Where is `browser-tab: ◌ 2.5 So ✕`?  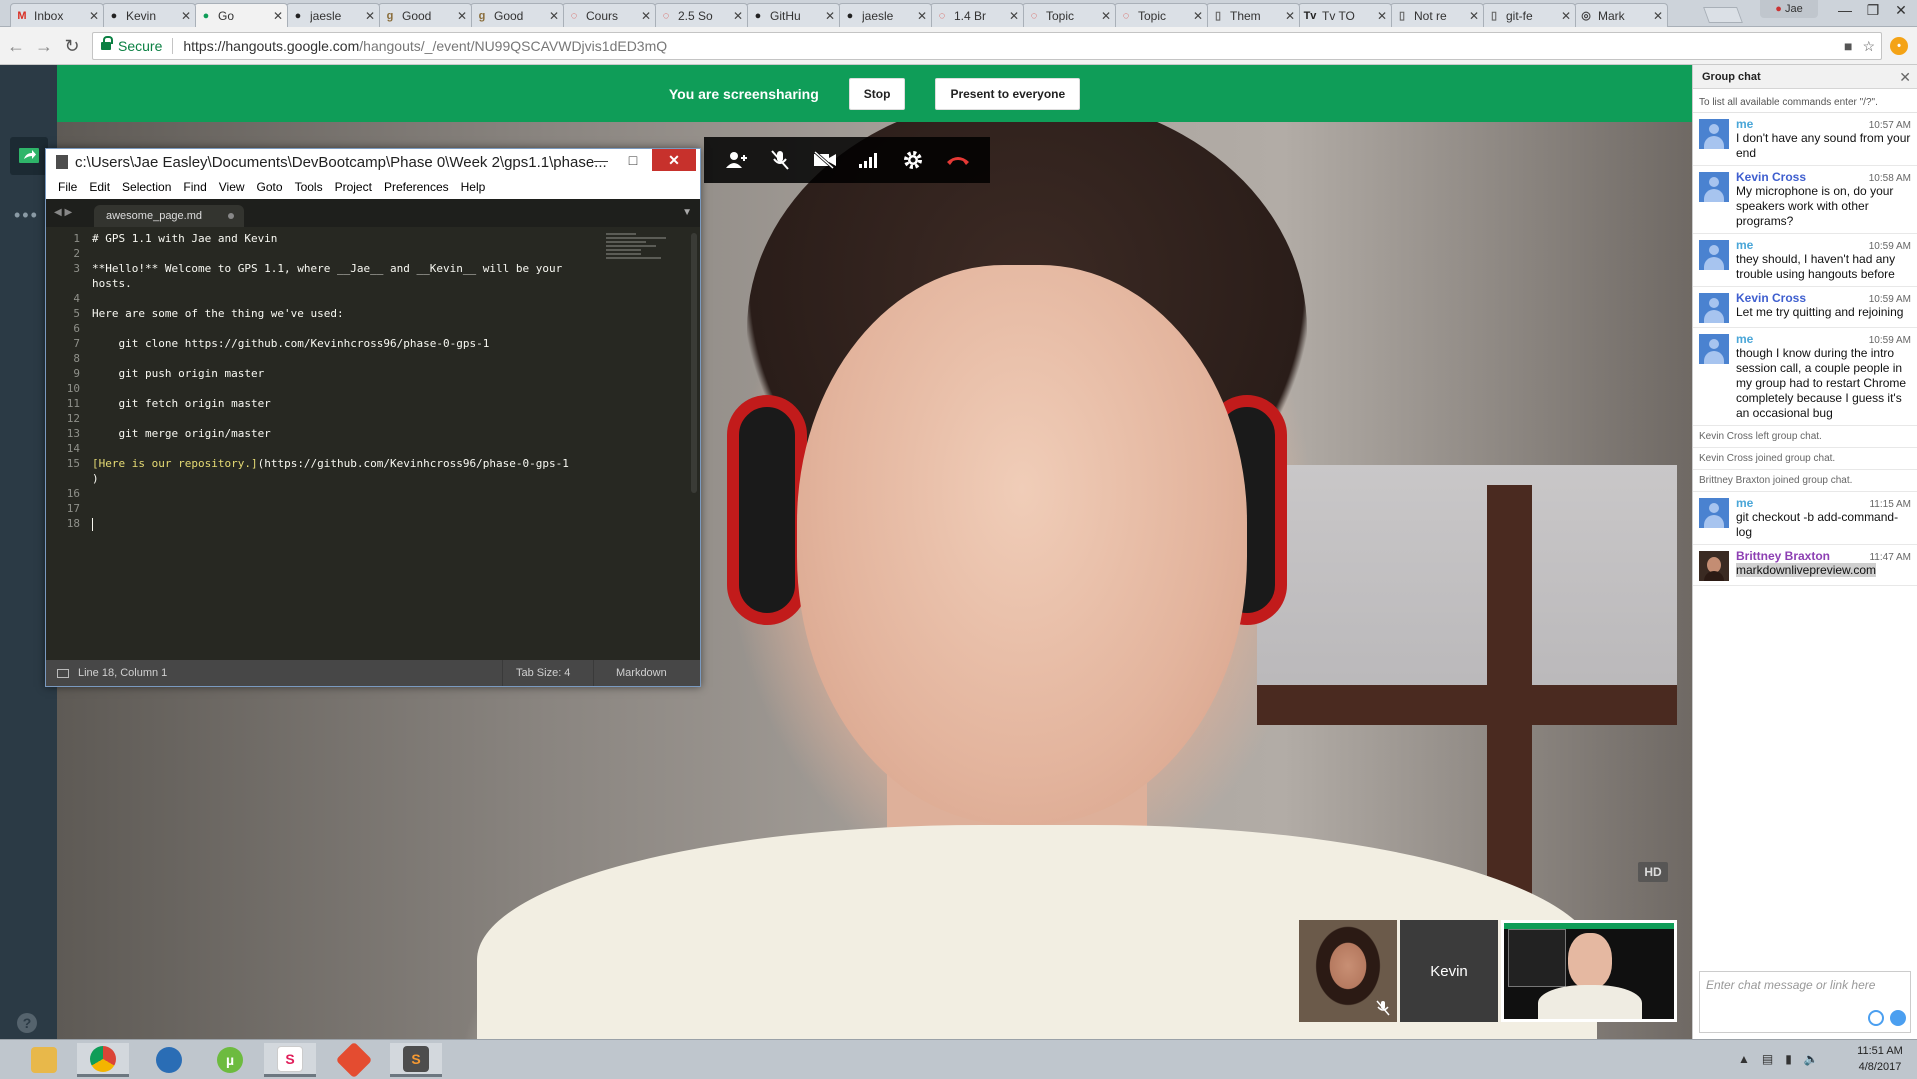
browser-tab: ◌ 2.5 So ✕ is located at coordinates (701, 15).